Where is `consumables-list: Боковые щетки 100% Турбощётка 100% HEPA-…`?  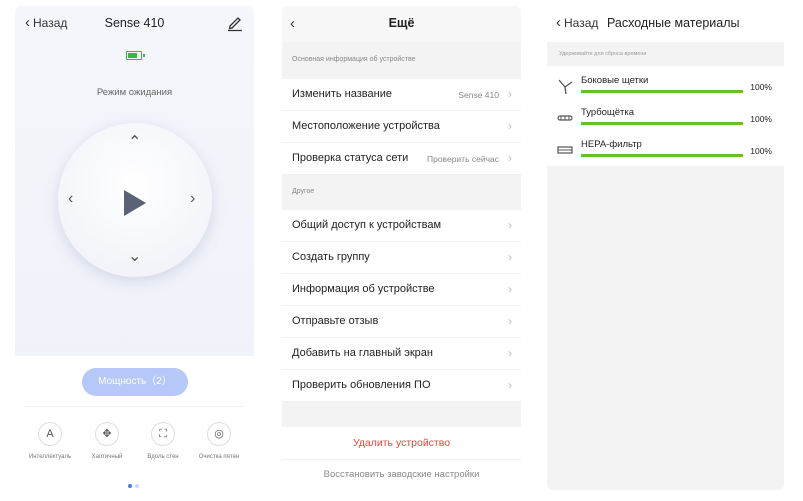 consumables-list: Боковые щетки 100% Турбощётка 100% HEPA-… is located at coordinates (665, 116).